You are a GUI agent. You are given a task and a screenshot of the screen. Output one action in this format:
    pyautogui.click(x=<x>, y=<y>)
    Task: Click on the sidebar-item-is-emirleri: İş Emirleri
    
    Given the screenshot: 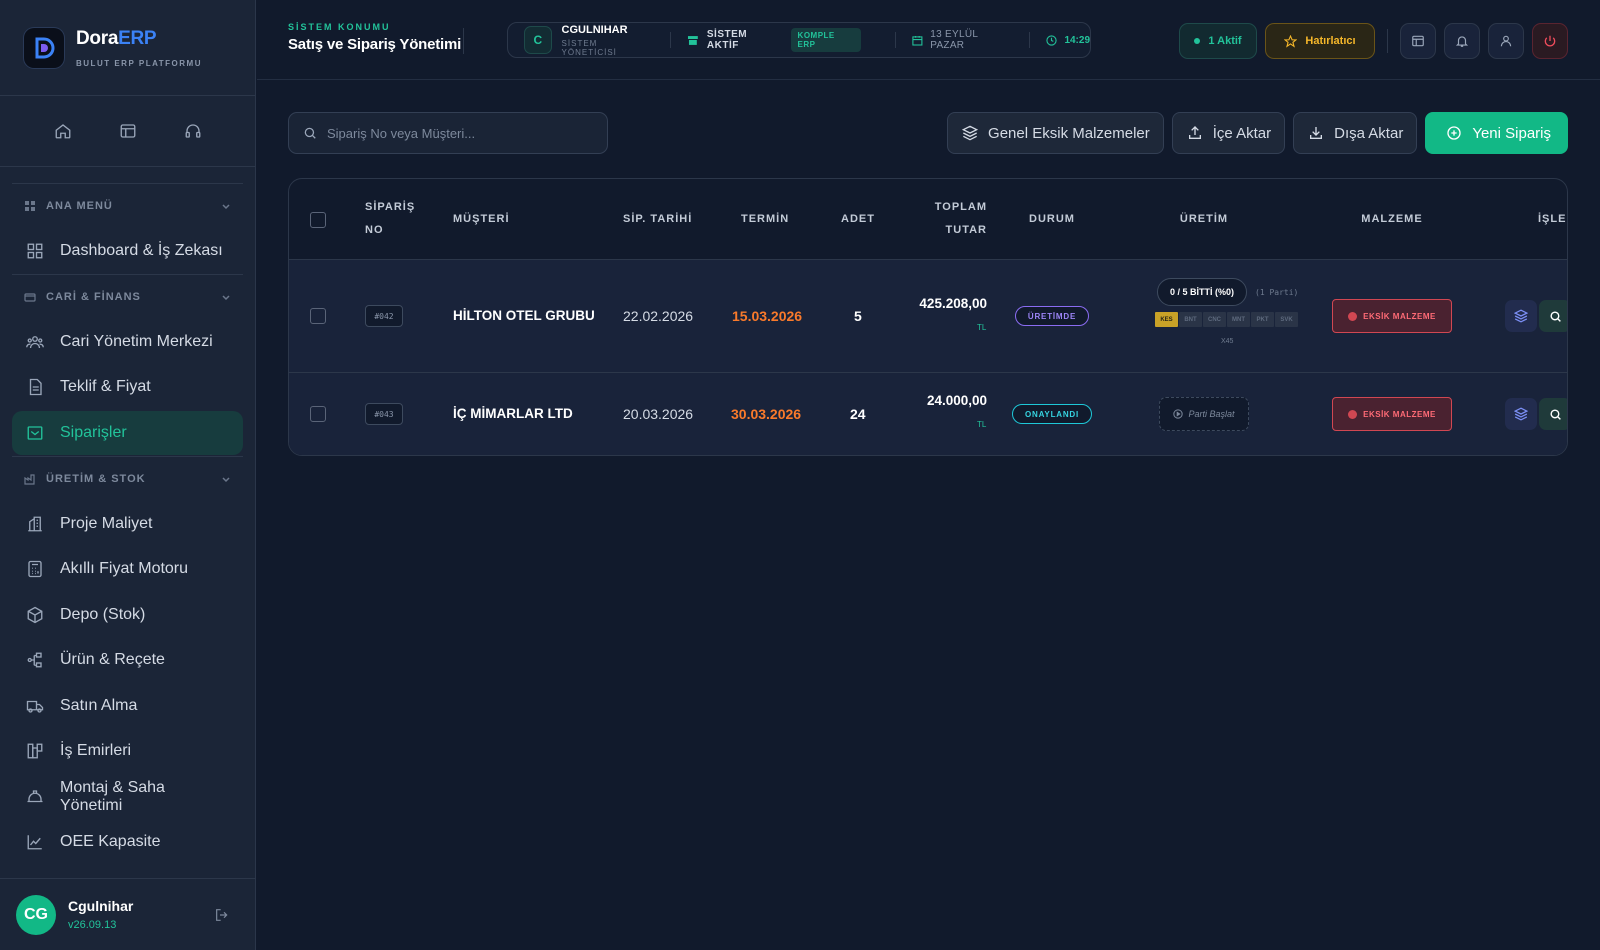 What is the action you would take?
    pyautogui.click(x=127, y=751)
    